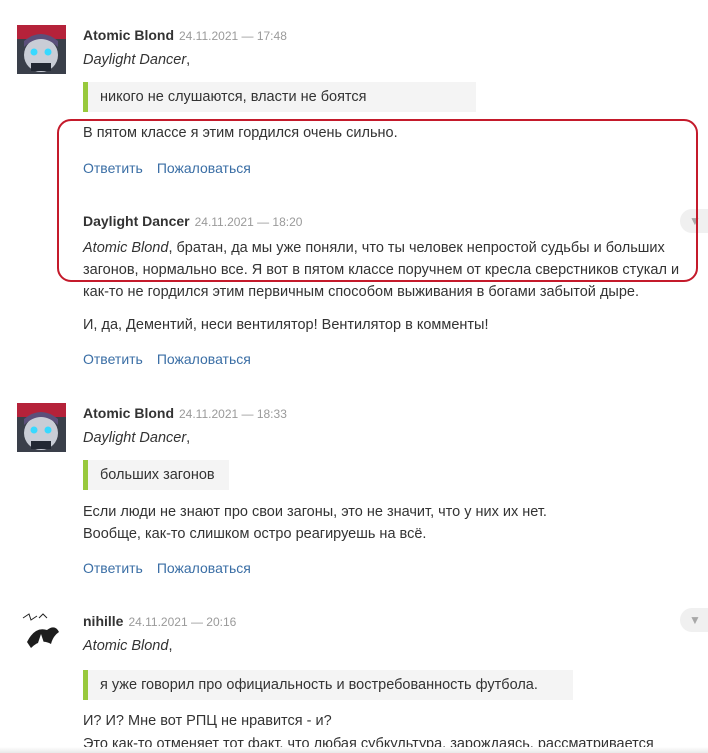 This screenshot has height=753, width=708. I want to click on comment-date: 24.11.2021 — 18:20, so click(248, 222).